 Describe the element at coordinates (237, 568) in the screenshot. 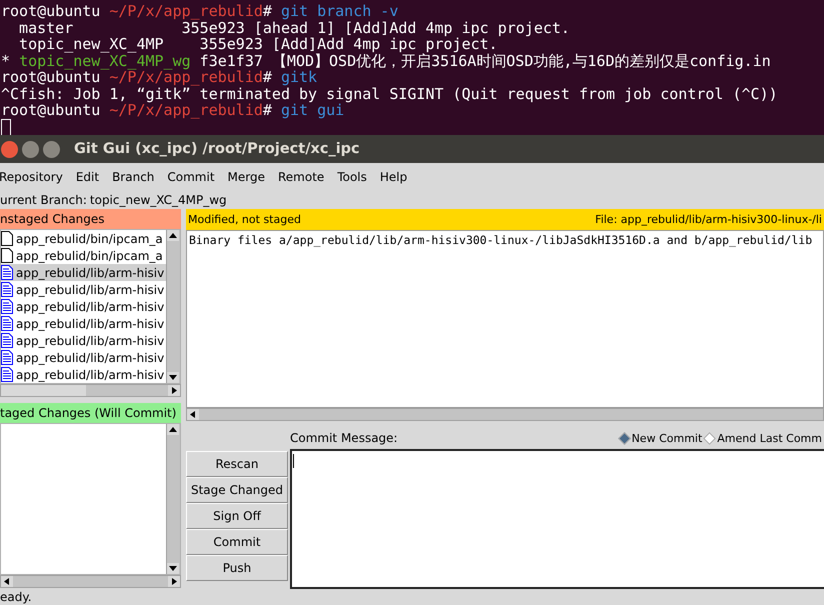

I see `action-button: Push` at that location.